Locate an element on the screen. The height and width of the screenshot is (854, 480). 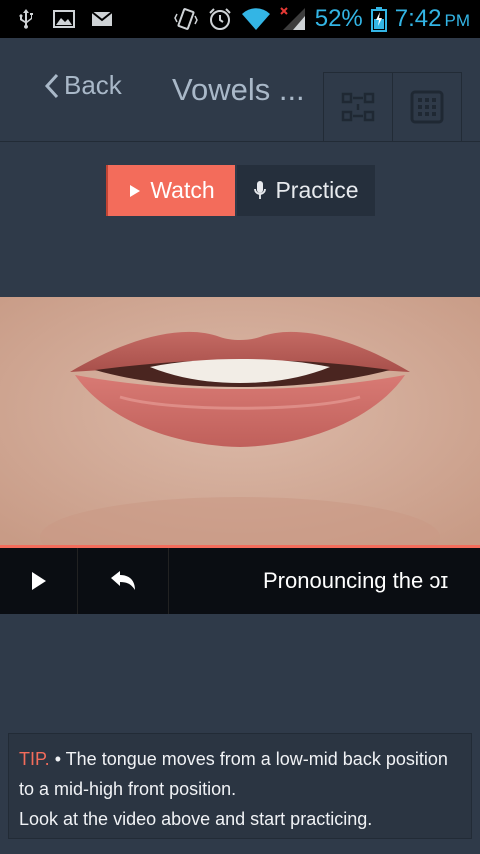
watch-tab: Watch is located at coordinates (171, 190).